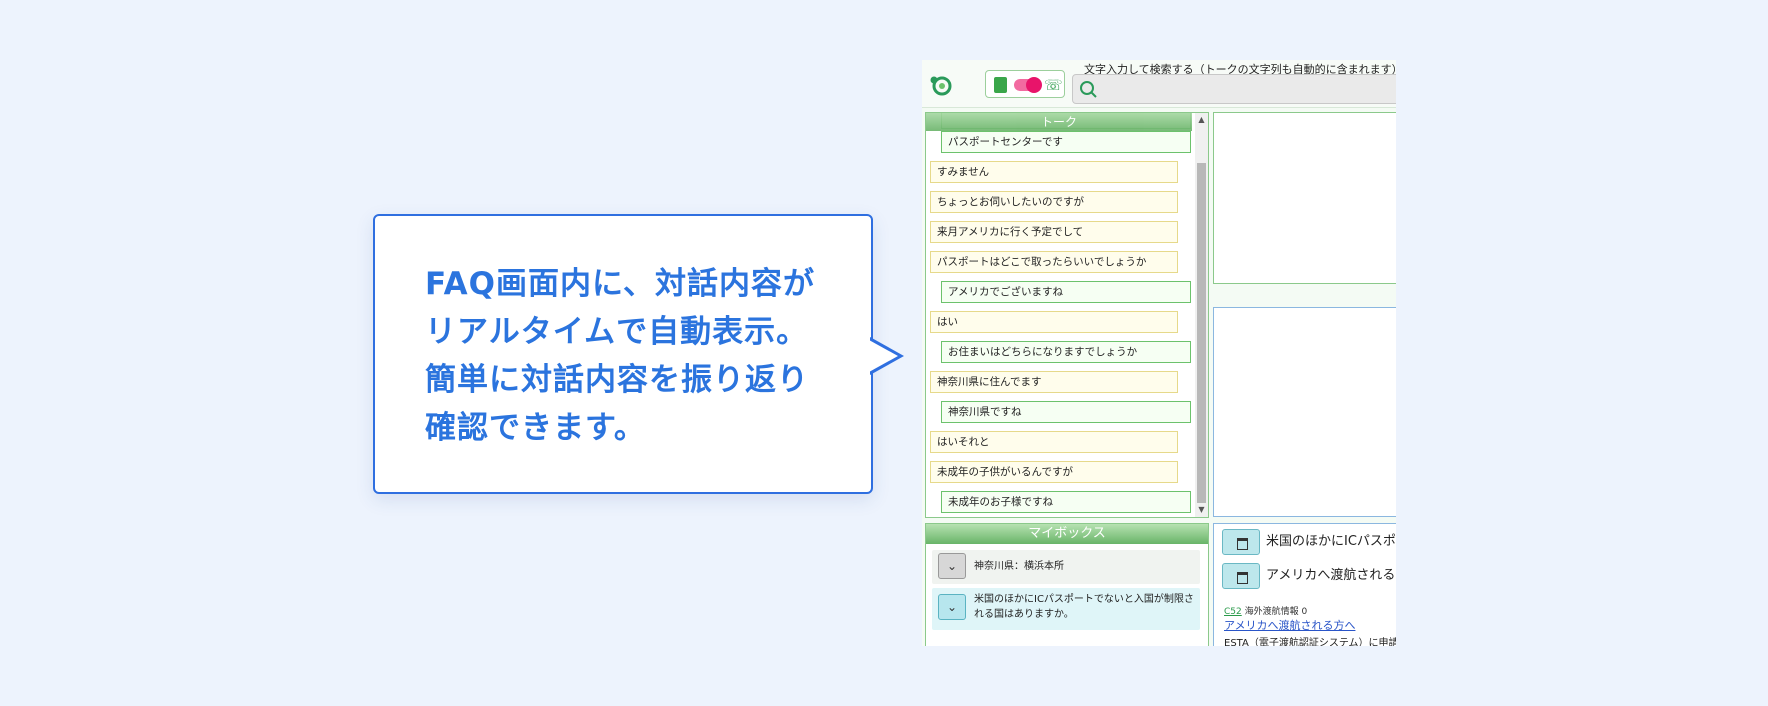 Image resolution: width=1768 pixels, height=706 pixels. What do you see at coordinates (1054, 442) in the screenshot?
I see `talk-message: はいそれと` at bounding box center [1054, 442].